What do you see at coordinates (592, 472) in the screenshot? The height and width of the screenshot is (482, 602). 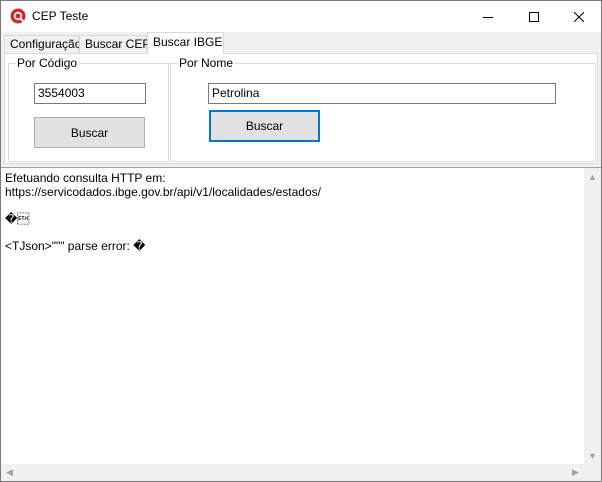 I see `scrollbar-corner` at bounding box center [592, 472].